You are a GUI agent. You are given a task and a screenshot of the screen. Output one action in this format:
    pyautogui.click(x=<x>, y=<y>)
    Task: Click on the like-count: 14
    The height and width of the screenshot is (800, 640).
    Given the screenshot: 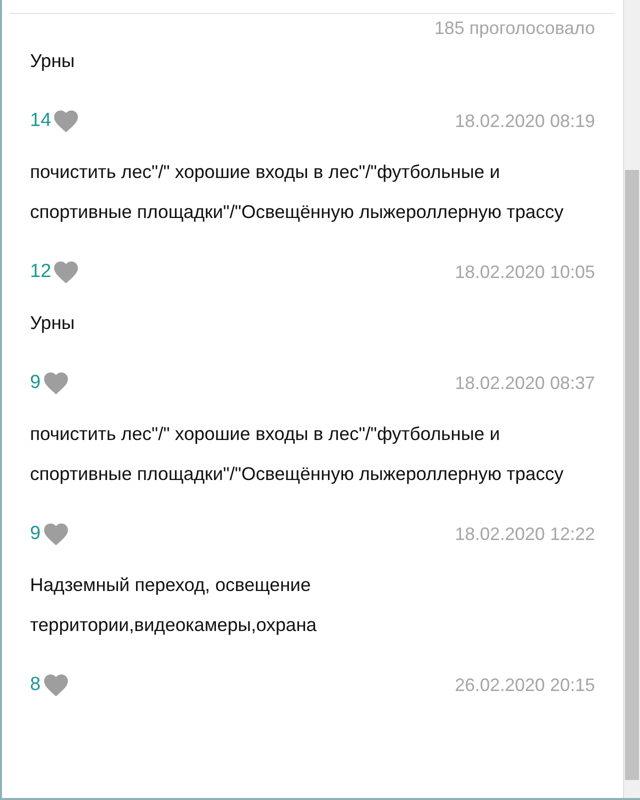 What is the action you would take?
    pyautogui.click(x=41, y=121)
    